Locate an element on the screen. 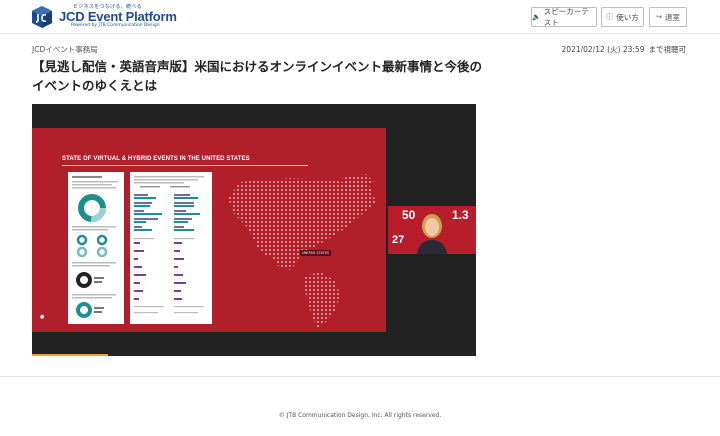 The image size is (720, 436). camera-stat-2: 27 is located at coordinates (398, 240).